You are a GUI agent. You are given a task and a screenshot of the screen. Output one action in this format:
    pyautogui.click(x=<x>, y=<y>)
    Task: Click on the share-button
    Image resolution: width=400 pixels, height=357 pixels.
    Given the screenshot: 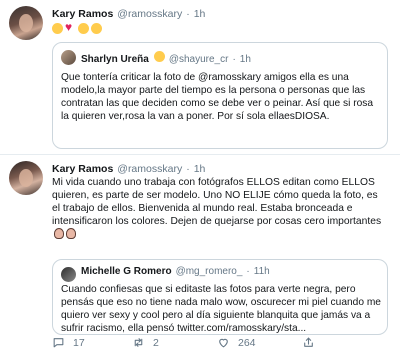 What is the action you would take?
    pyautogui.click(x=308, y=342)
    